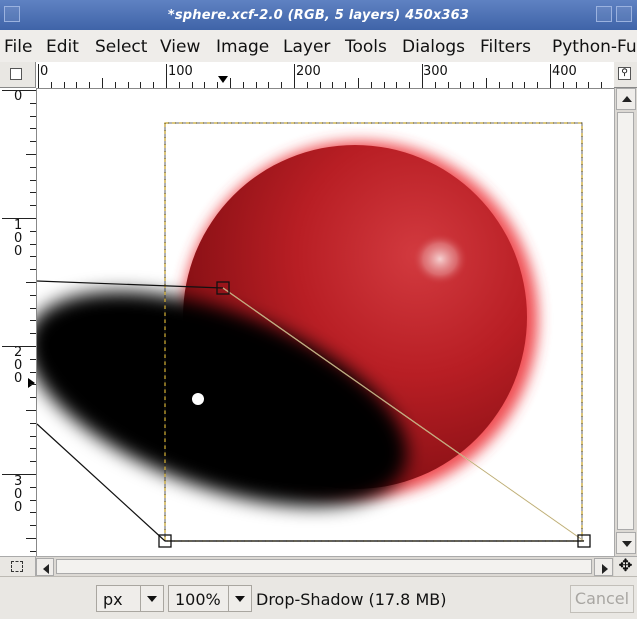 The height and width of the screenshot is (619, 637). I want to click on zoom-selector: 100%, so click(210, 598).